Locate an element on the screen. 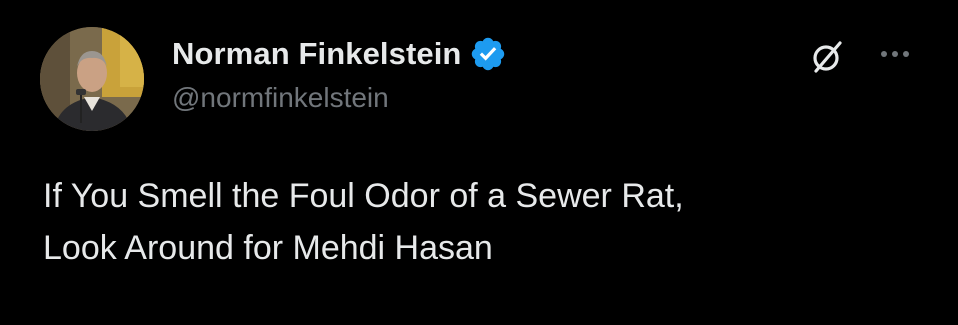  more-options-button is located at coordinates (895, 54).